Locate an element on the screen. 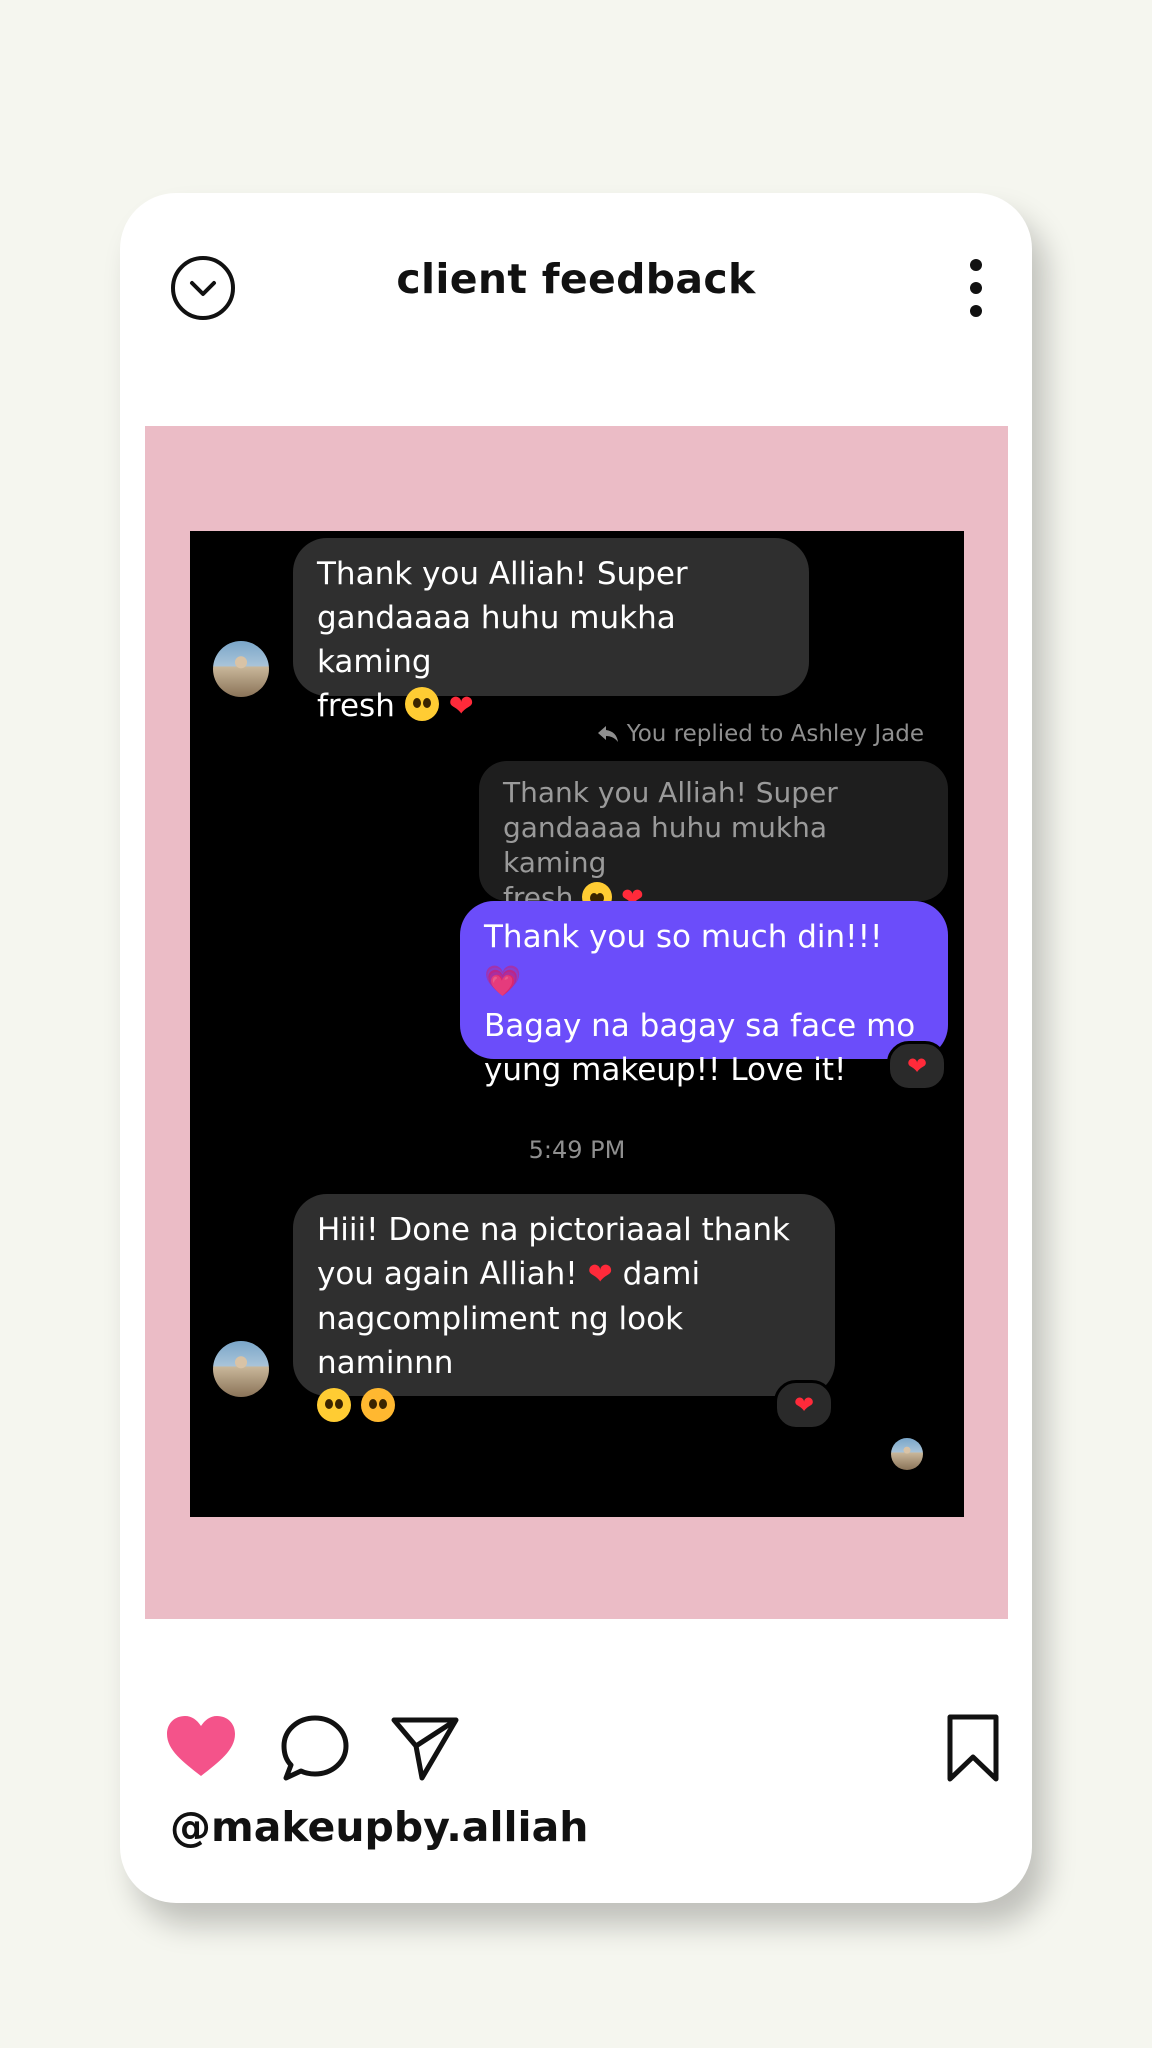 The image size is (1152, 2048). message-line: Thank you so much din!!! 💗 is located at coordinates (704, 959).